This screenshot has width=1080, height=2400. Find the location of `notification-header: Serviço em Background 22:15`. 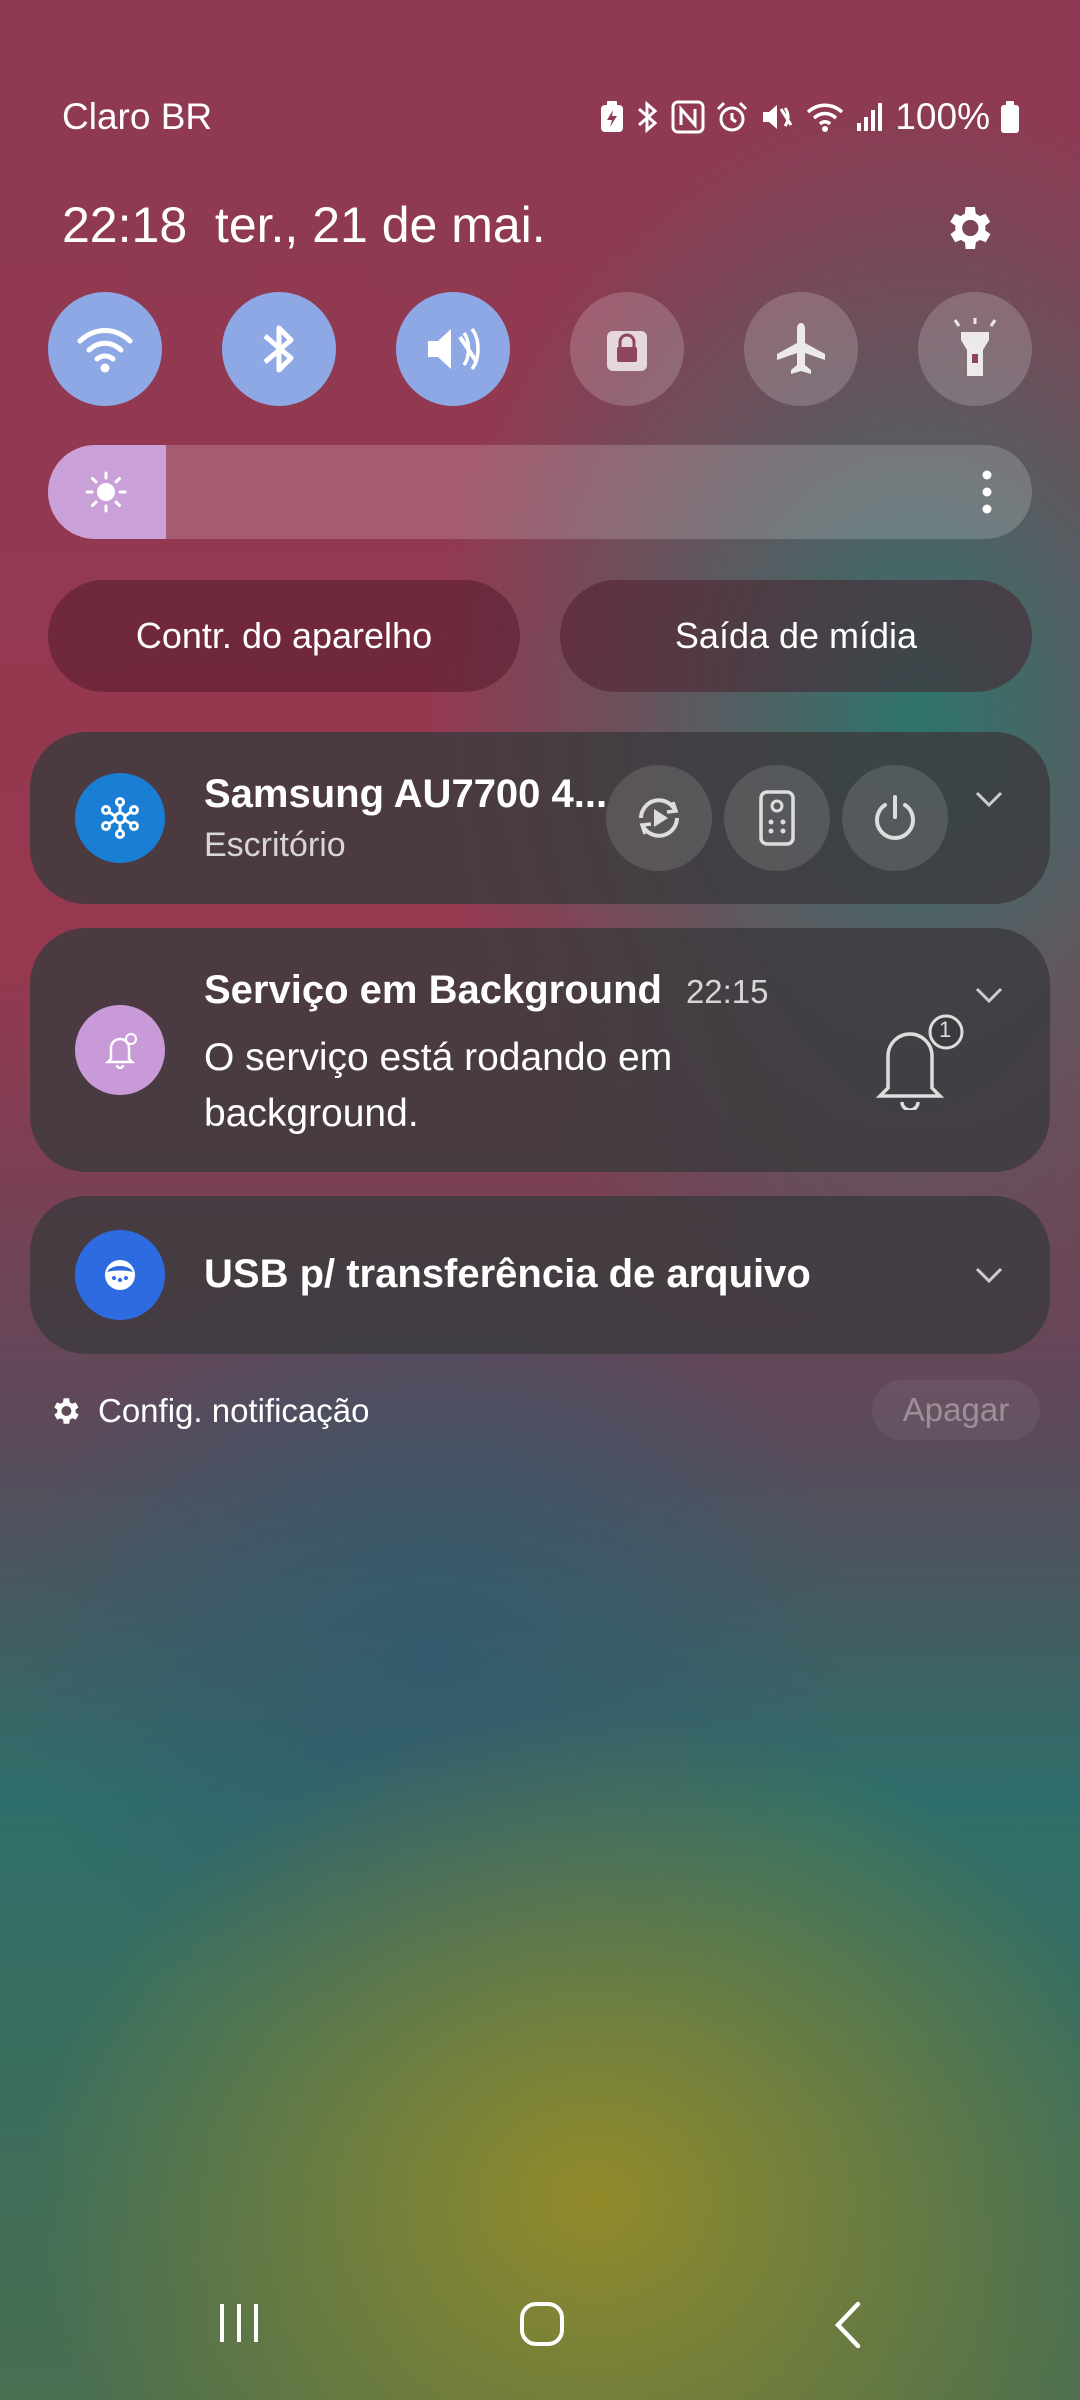

notification-header: Serviço em Background 22:15 is located at coordinates (486, 990).